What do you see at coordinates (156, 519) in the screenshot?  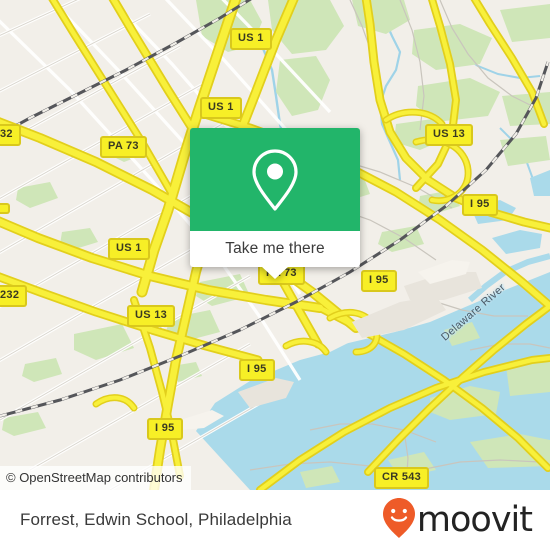 I see `page-title: Forrest, Edwin School, Philadelphia` at bounding box center [156, 519].